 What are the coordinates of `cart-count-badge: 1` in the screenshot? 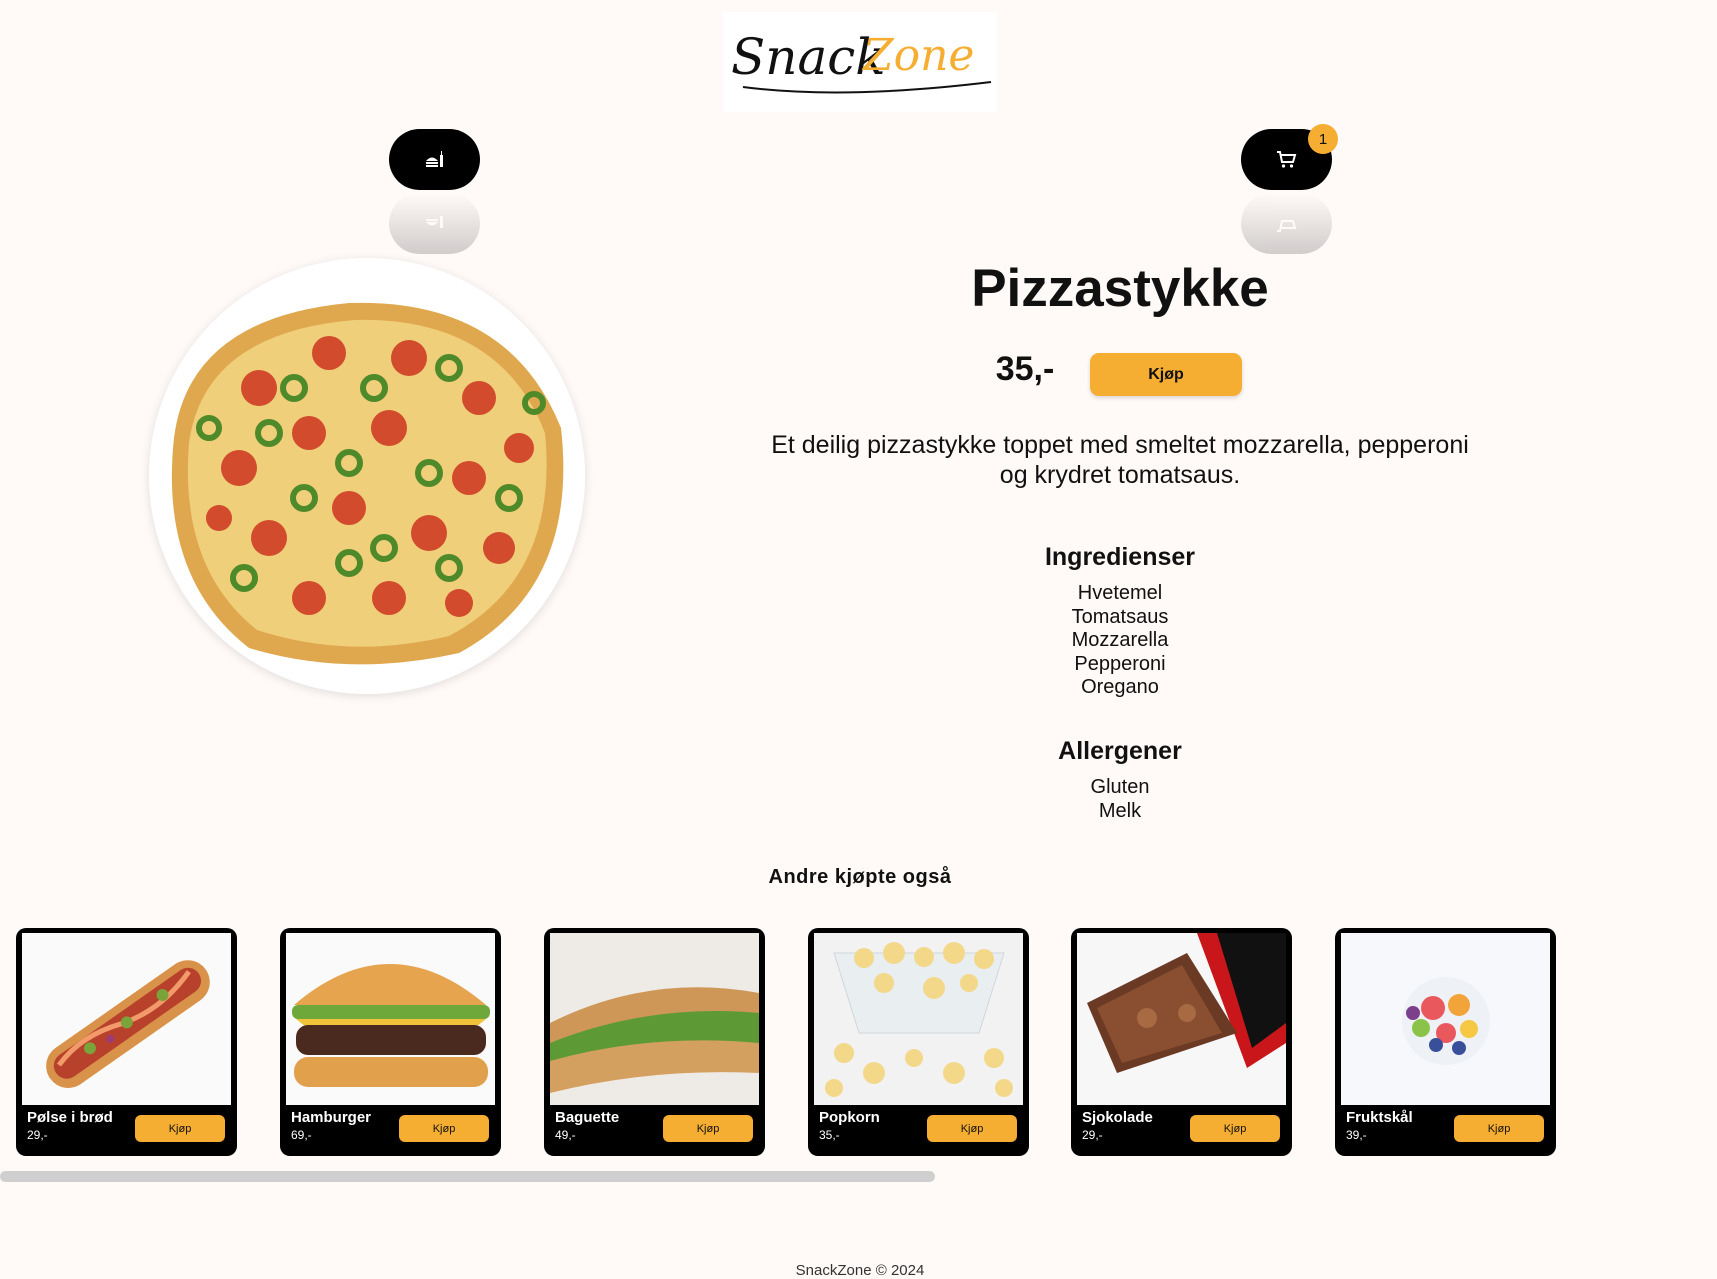 It's located at (1323, 139).